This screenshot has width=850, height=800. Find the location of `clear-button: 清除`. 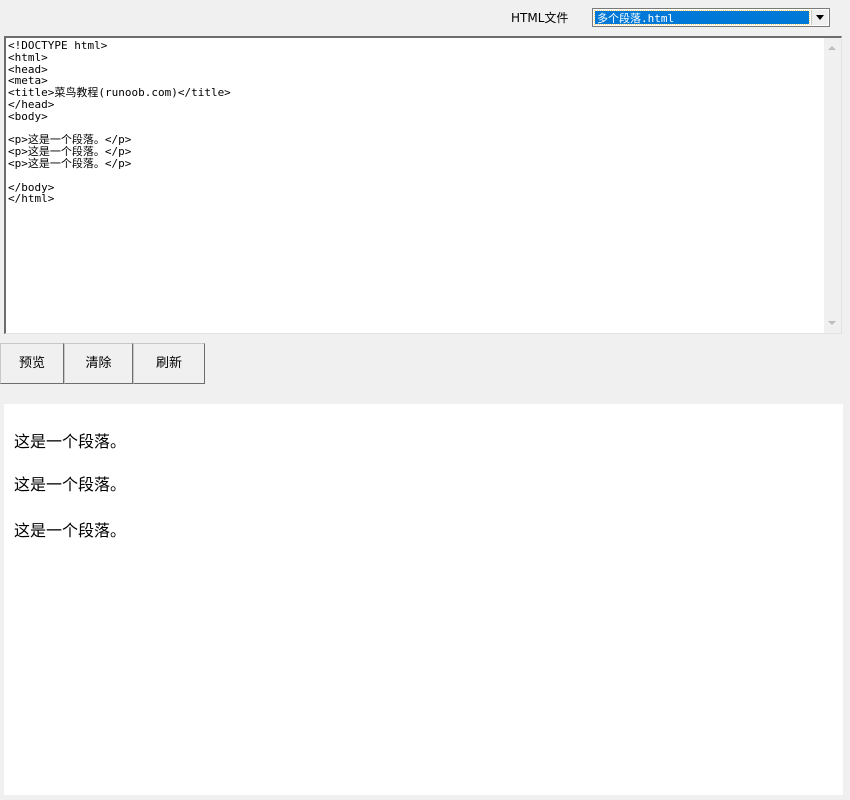

clear-button: 清除 is located at coordinates (98, 363).